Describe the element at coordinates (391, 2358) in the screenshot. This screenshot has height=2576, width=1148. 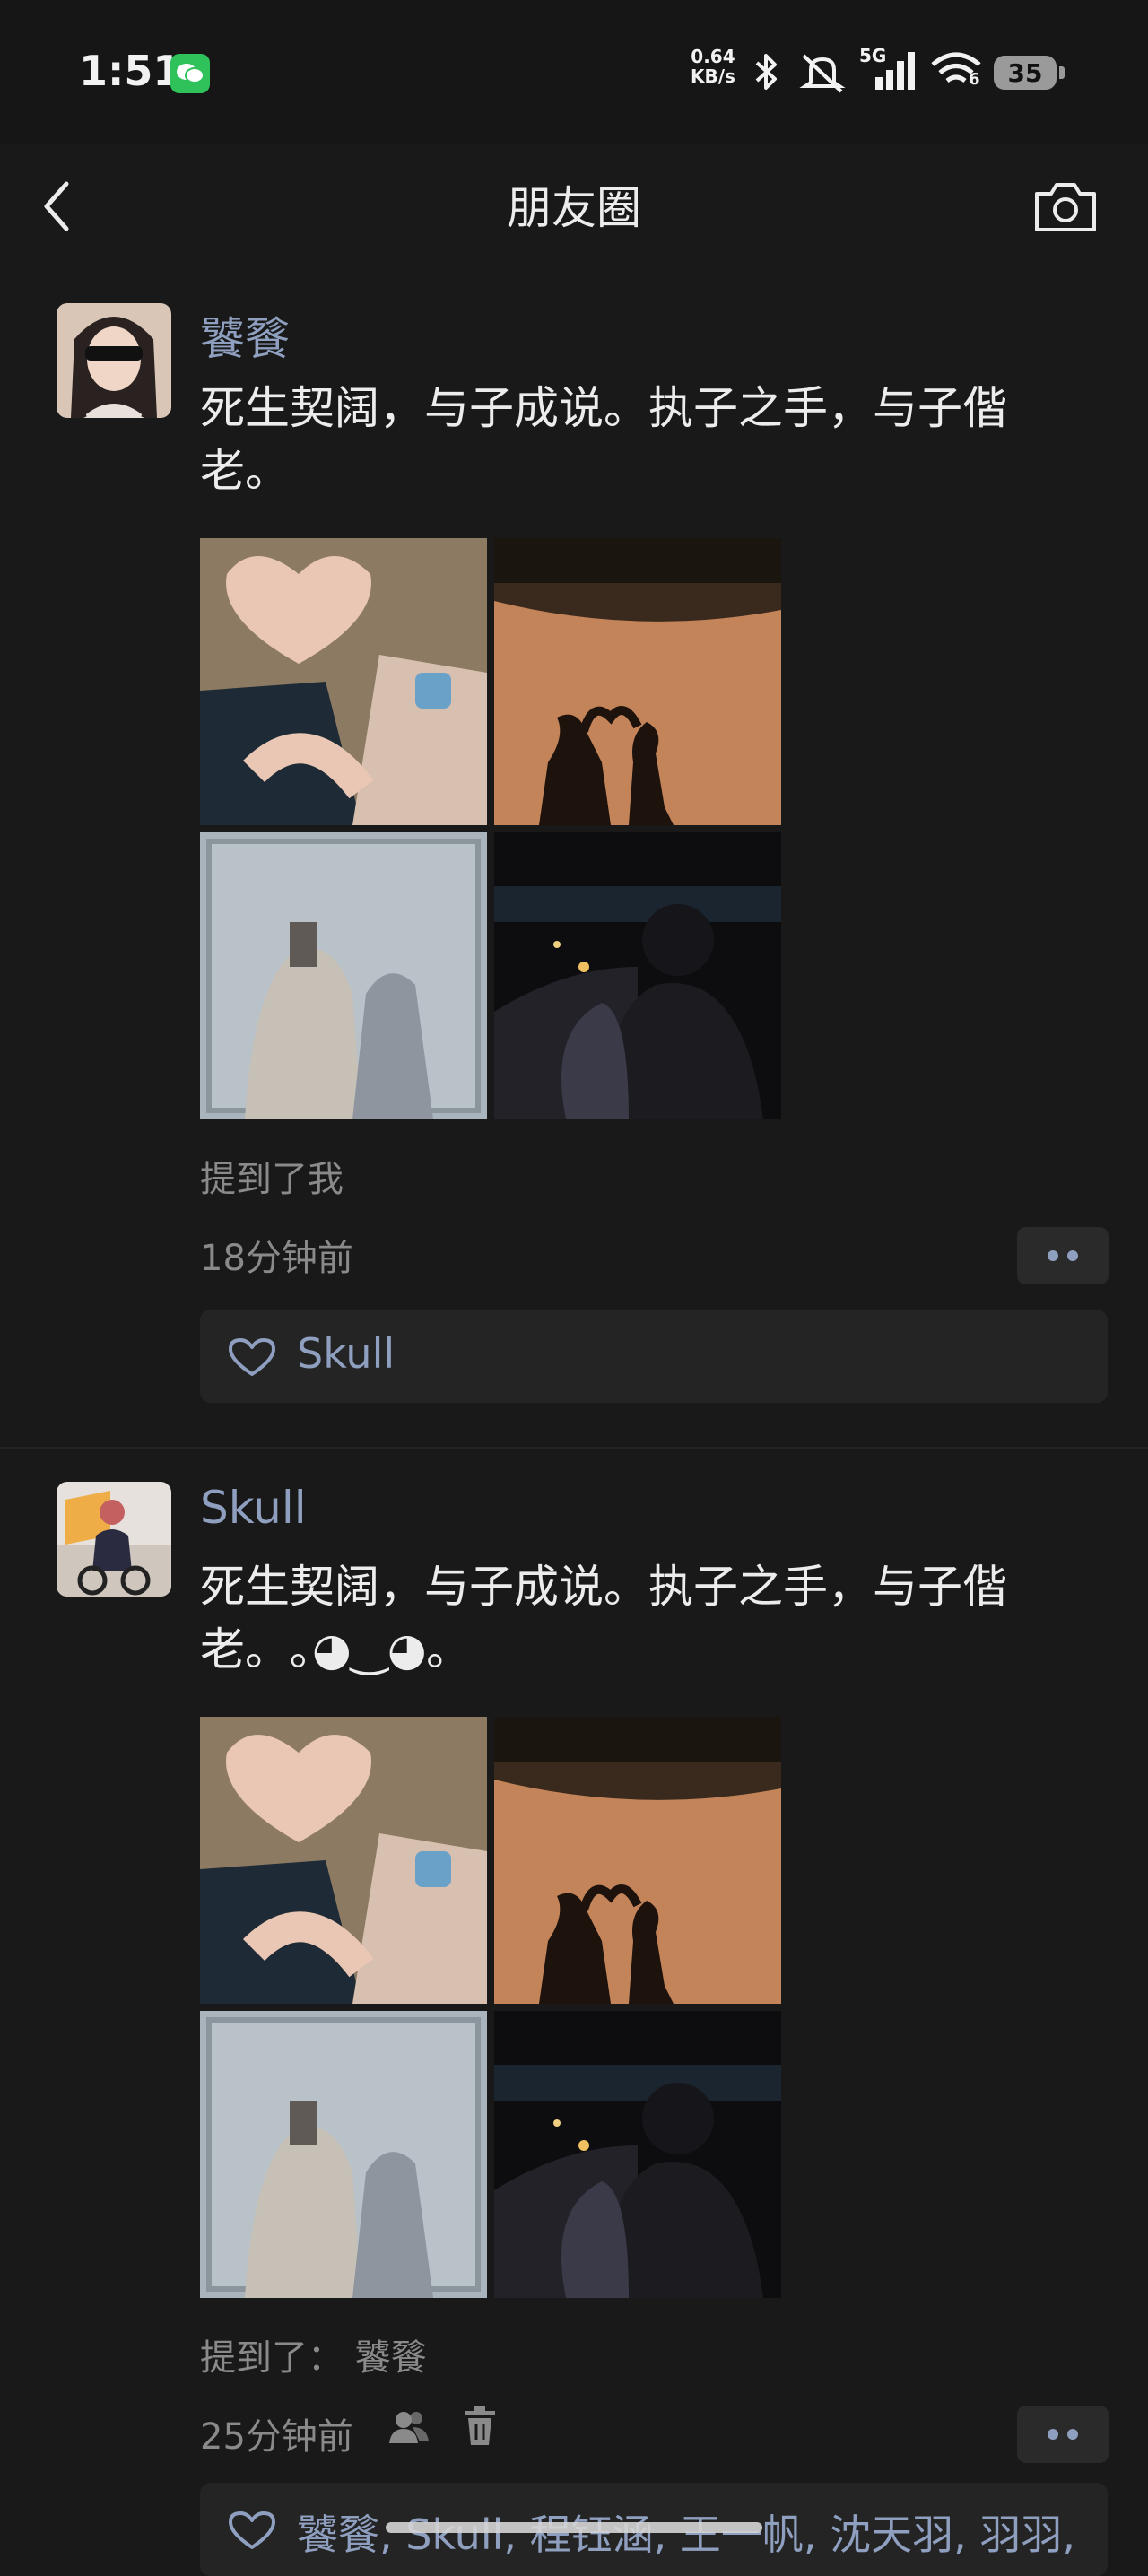
I see `mention-user: 饕餮` at that location.